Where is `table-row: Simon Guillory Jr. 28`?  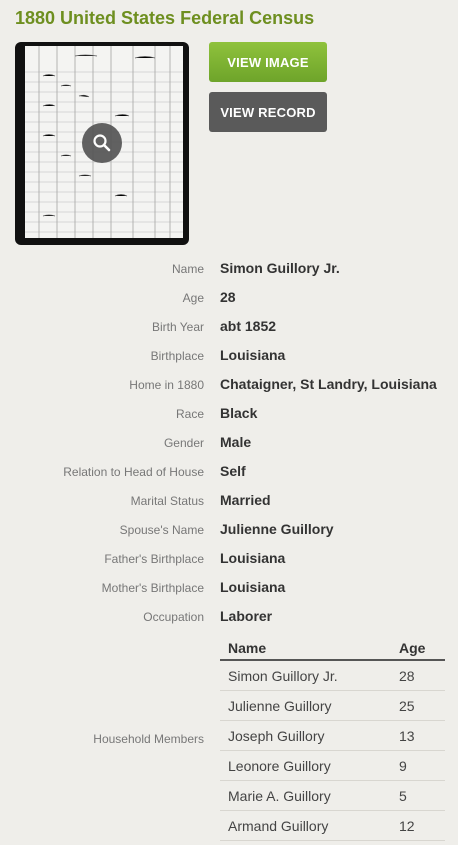 table-row: Simon Guillory Jr. 28 is located at coordinates (332, 676).